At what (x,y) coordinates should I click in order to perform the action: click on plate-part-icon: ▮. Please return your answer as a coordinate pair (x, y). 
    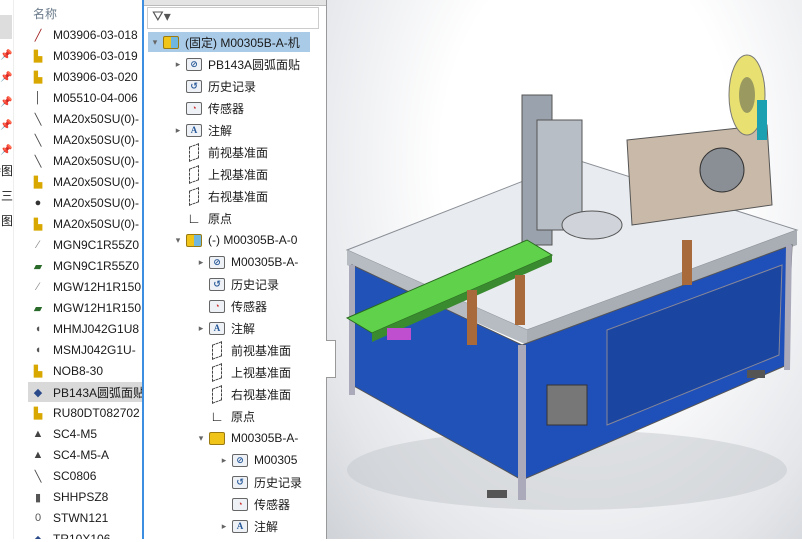
    Looking at the image, I should click on (38, 497).